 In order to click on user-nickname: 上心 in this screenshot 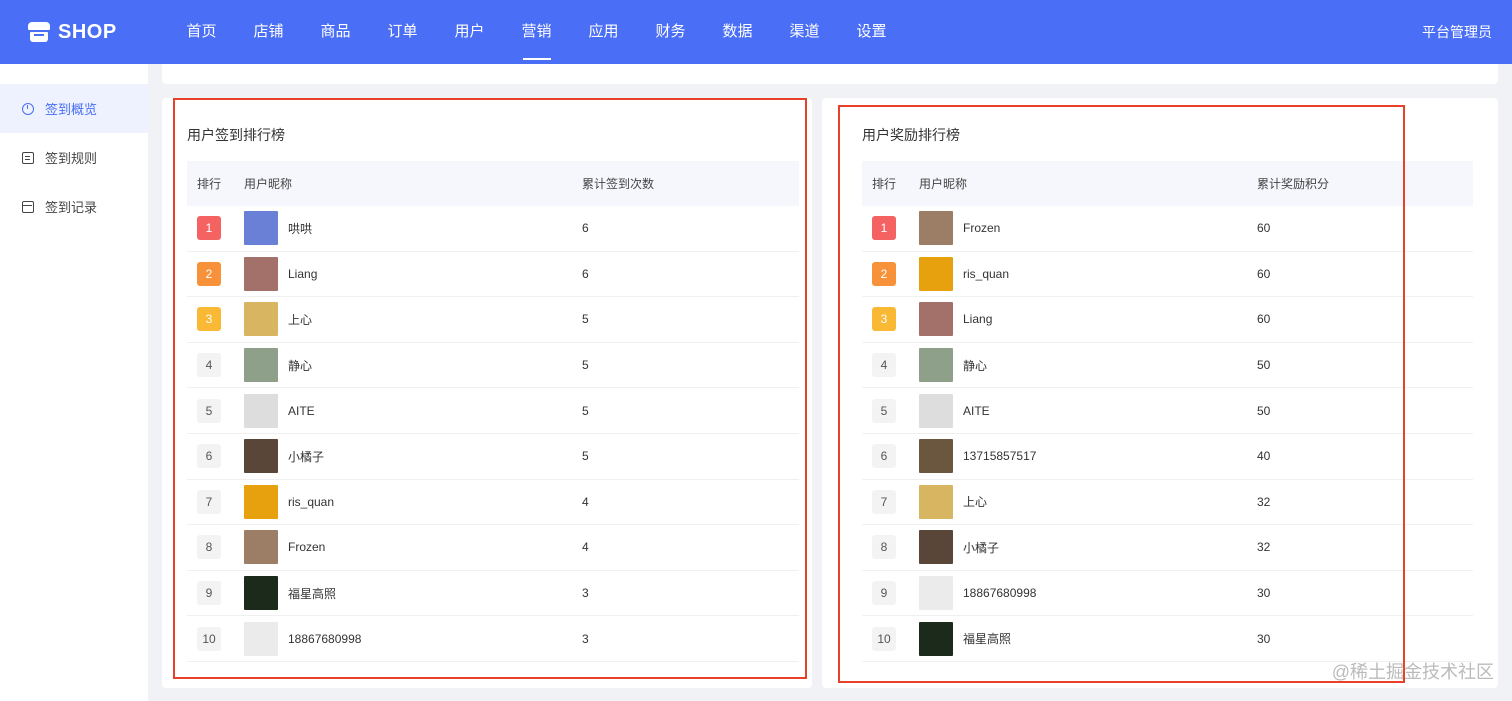, I will do `click(975, 502)`.